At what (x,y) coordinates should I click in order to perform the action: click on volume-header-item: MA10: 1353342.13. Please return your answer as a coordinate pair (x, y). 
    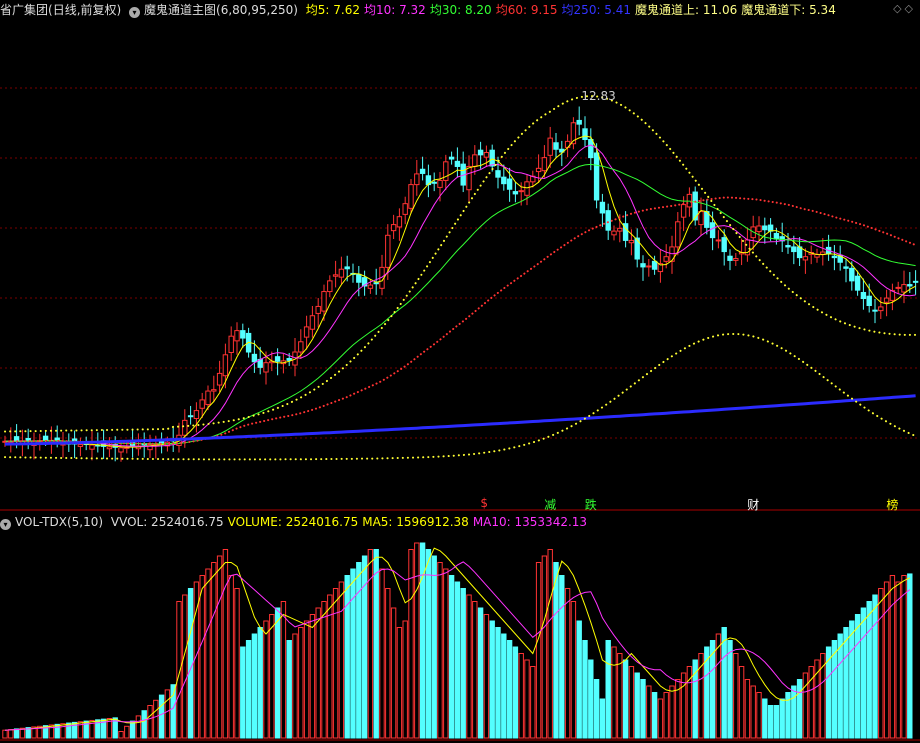
    Looking at the image, I should click on (530, 522).